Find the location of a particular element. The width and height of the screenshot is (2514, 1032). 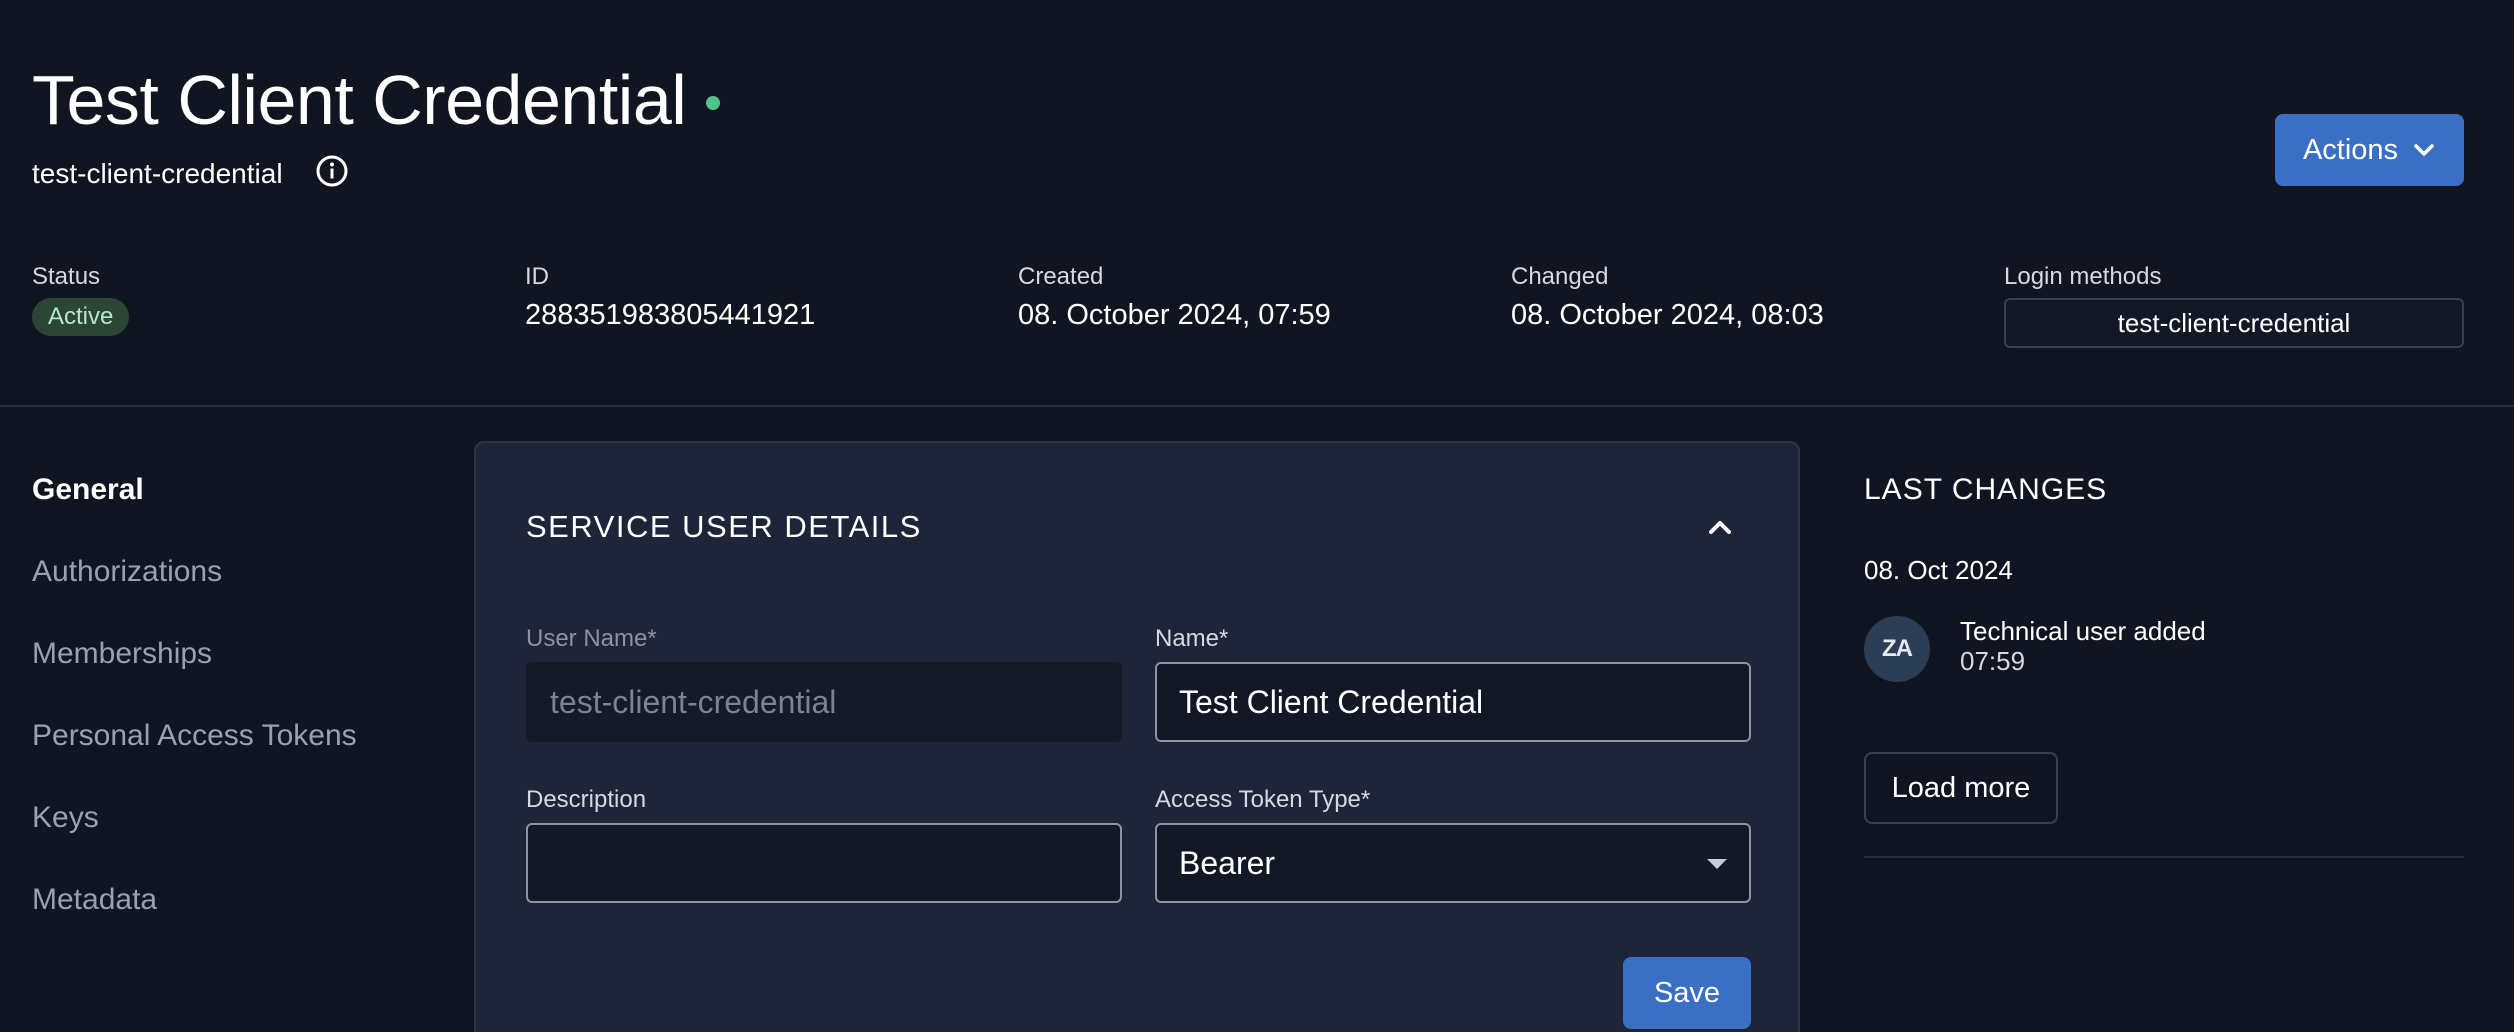

page-subtitle: test-client-credential is located at coordinates (157, 173).